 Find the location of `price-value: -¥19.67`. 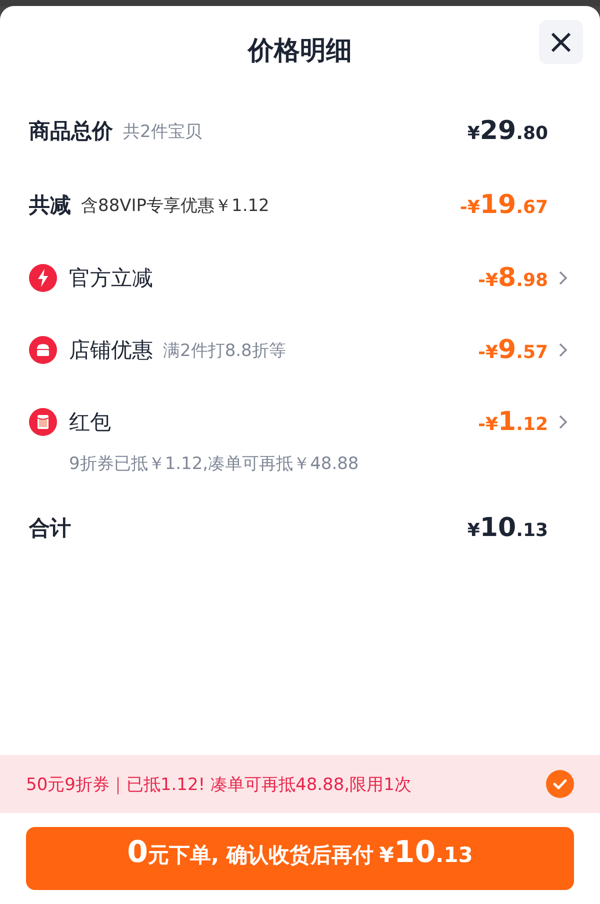

price-value: -¥19.67 is located at coordinates (504, 205).